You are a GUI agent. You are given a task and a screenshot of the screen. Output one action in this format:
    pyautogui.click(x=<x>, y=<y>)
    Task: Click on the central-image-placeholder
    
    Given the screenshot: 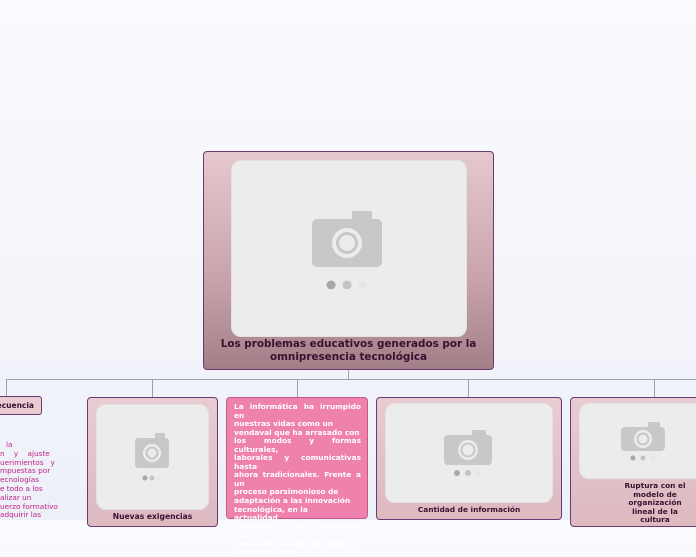 What is the action you would take?
    pyautogui.click(x=349, y=248)
    